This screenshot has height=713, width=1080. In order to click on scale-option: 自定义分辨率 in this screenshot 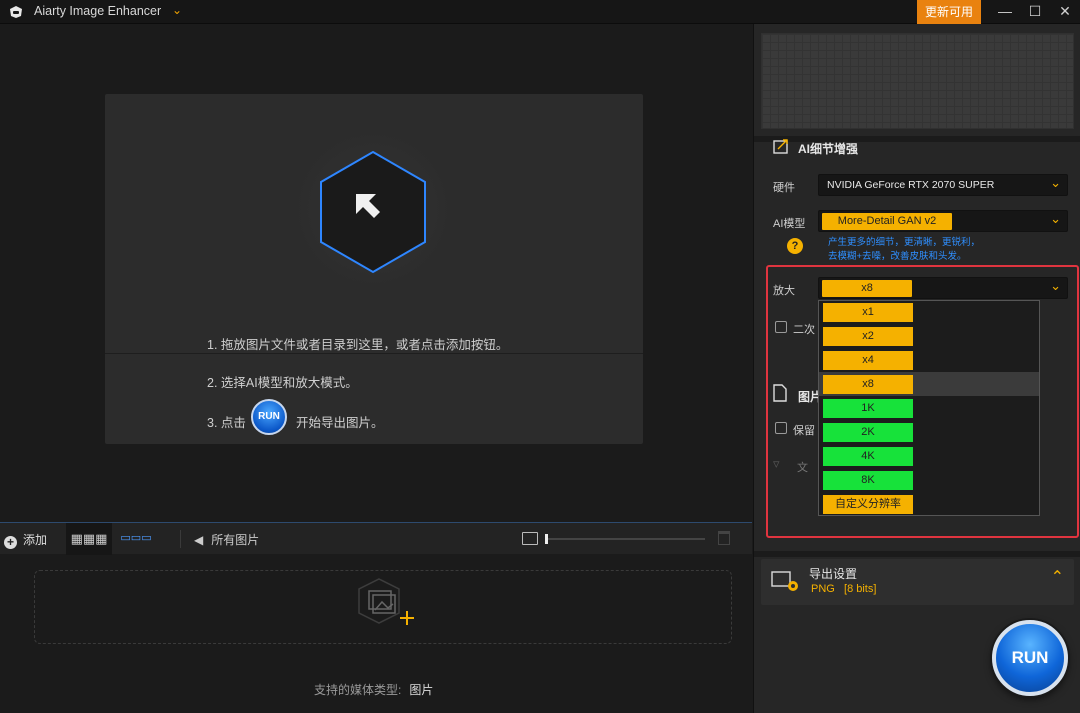, I will do `click(868, 504)`.